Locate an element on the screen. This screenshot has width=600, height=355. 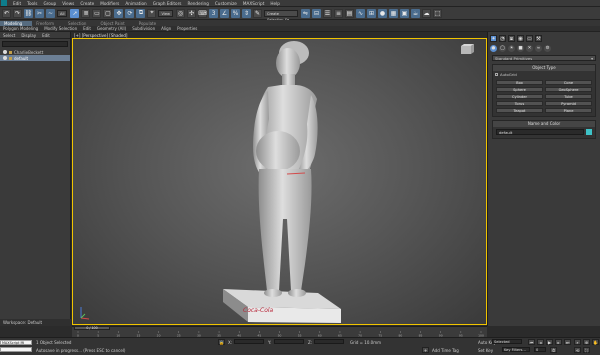
rectangle-selection-icon: ▭ is located at coordinates (97, 13).